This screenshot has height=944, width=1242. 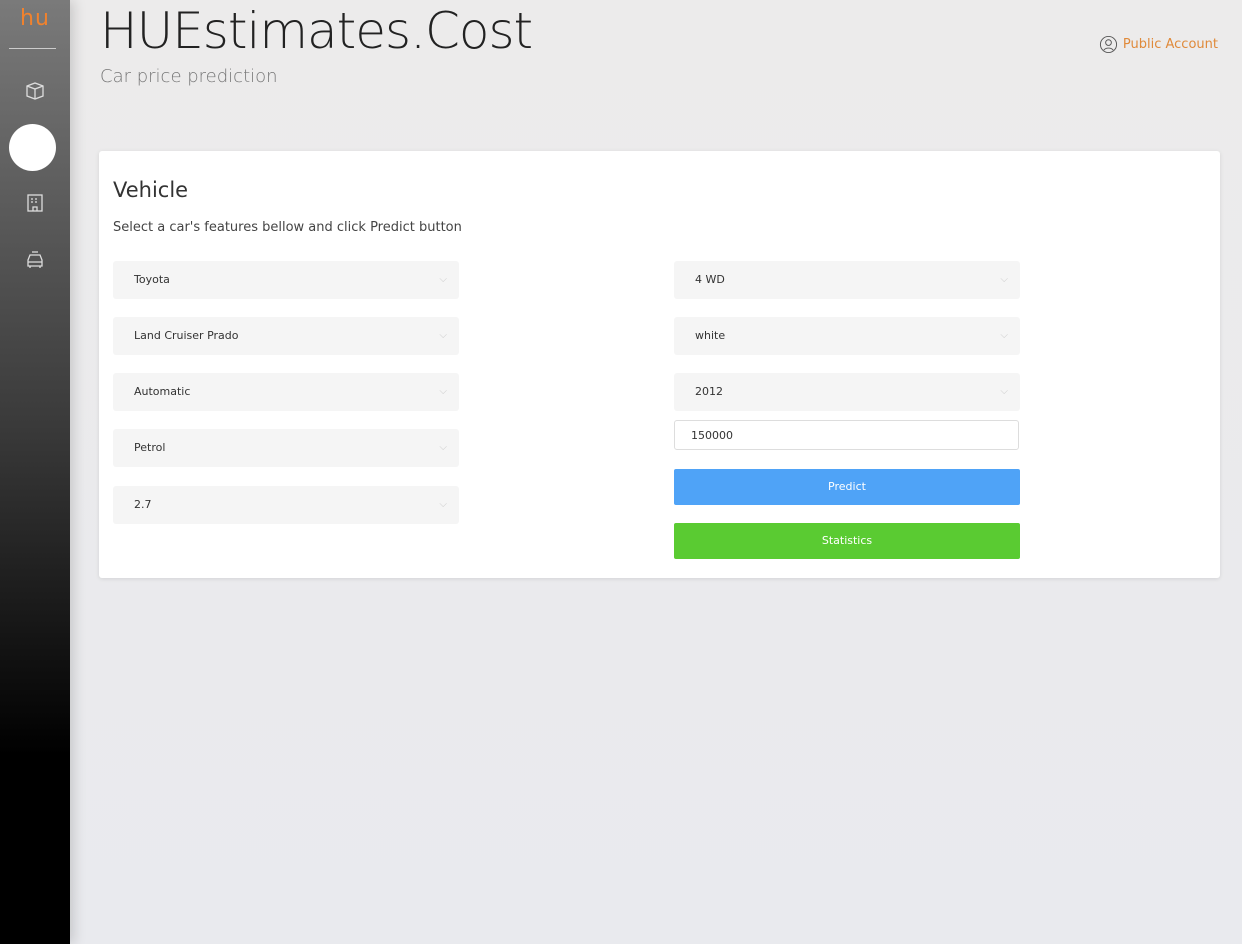 I want to click on select-value: Automatic, so click(x=162, y=391).